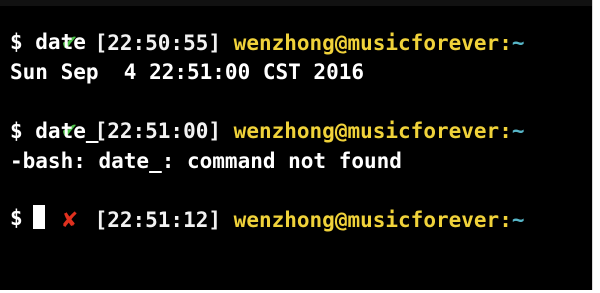 The image size is (600, 293). What do you see at coordinates (158, 220) in the screenshot?
I see `prompt-timestamp: [22:51:12]` at bounding box center [158, 220].